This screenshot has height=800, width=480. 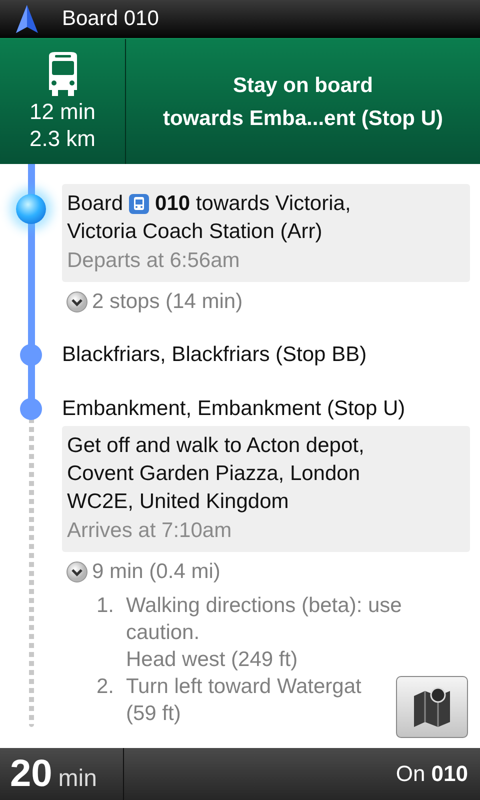 I want to click on board-text: Board, so click(x=95, y=204).